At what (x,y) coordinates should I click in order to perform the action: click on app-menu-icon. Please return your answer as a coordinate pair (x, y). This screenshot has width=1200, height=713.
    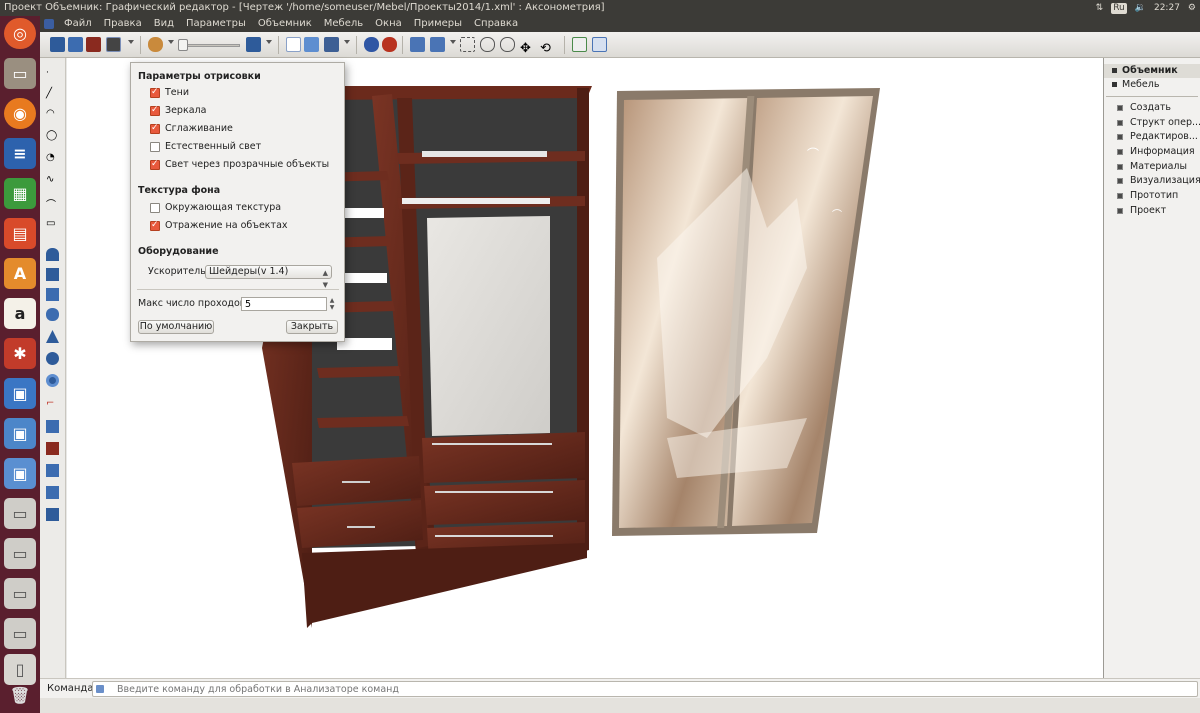
    Looking at the image, I should click on (49, 24).